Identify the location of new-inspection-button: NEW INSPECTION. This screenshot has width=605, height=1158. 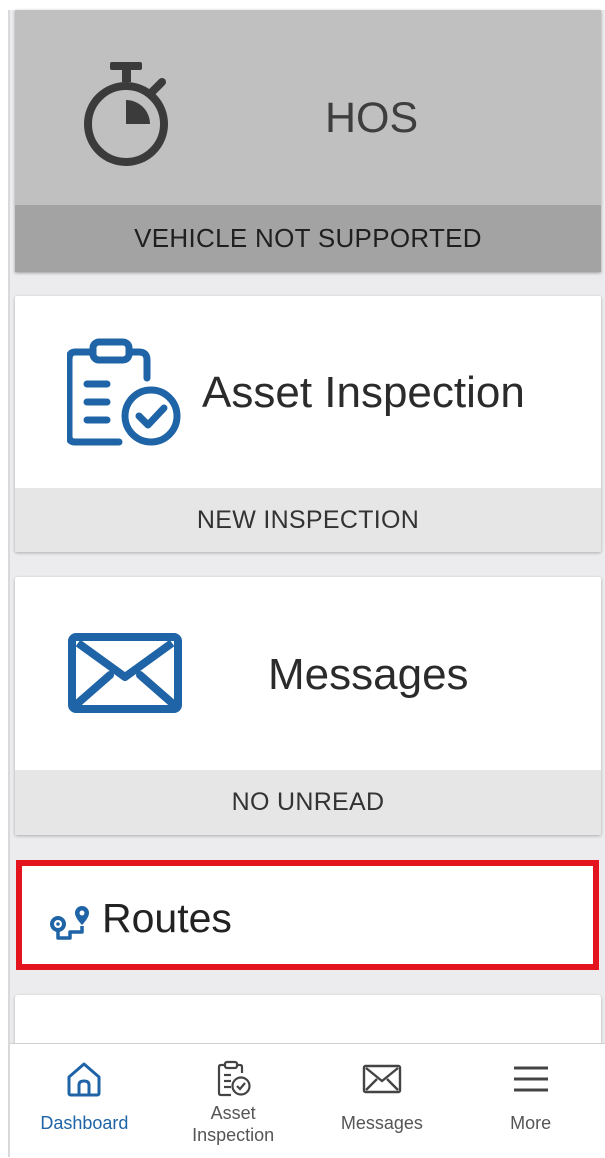
(308, 520).